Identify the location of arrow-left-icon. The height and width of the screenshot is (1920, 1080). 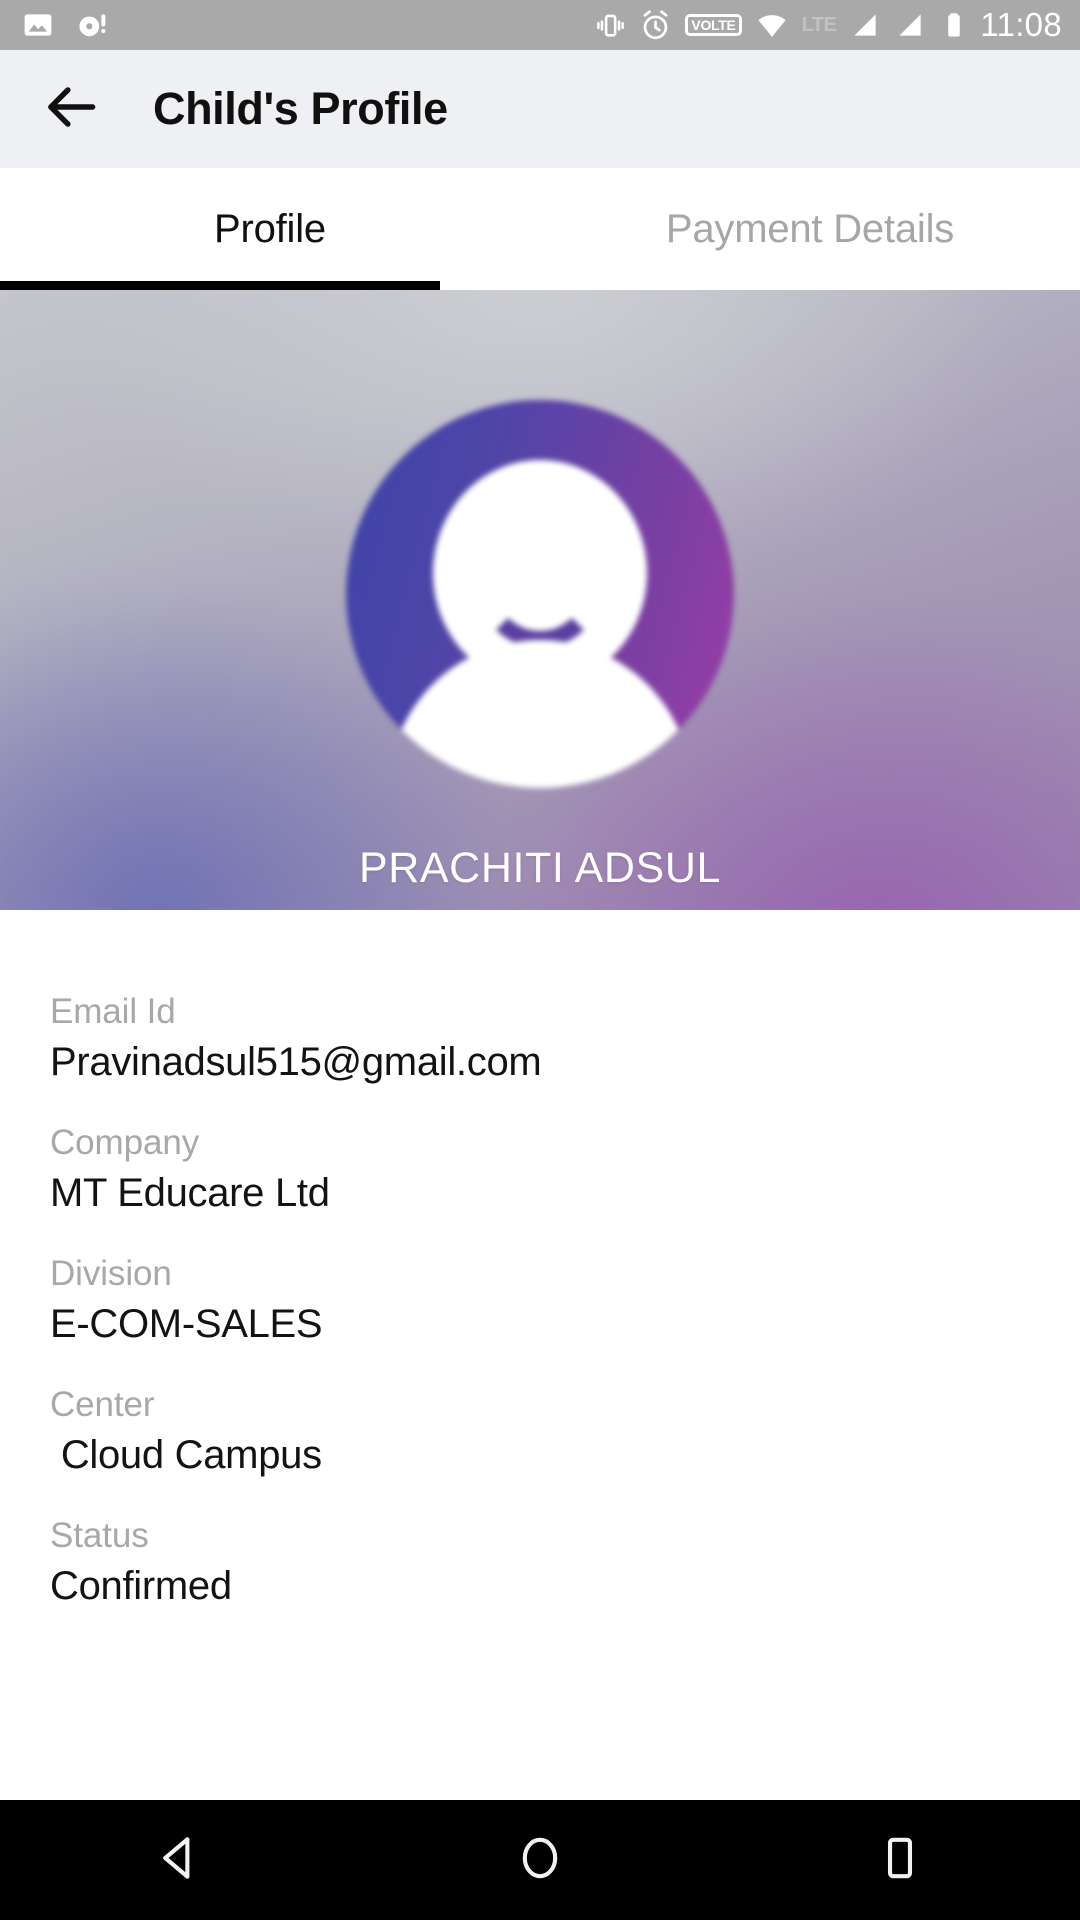
(72, 109).